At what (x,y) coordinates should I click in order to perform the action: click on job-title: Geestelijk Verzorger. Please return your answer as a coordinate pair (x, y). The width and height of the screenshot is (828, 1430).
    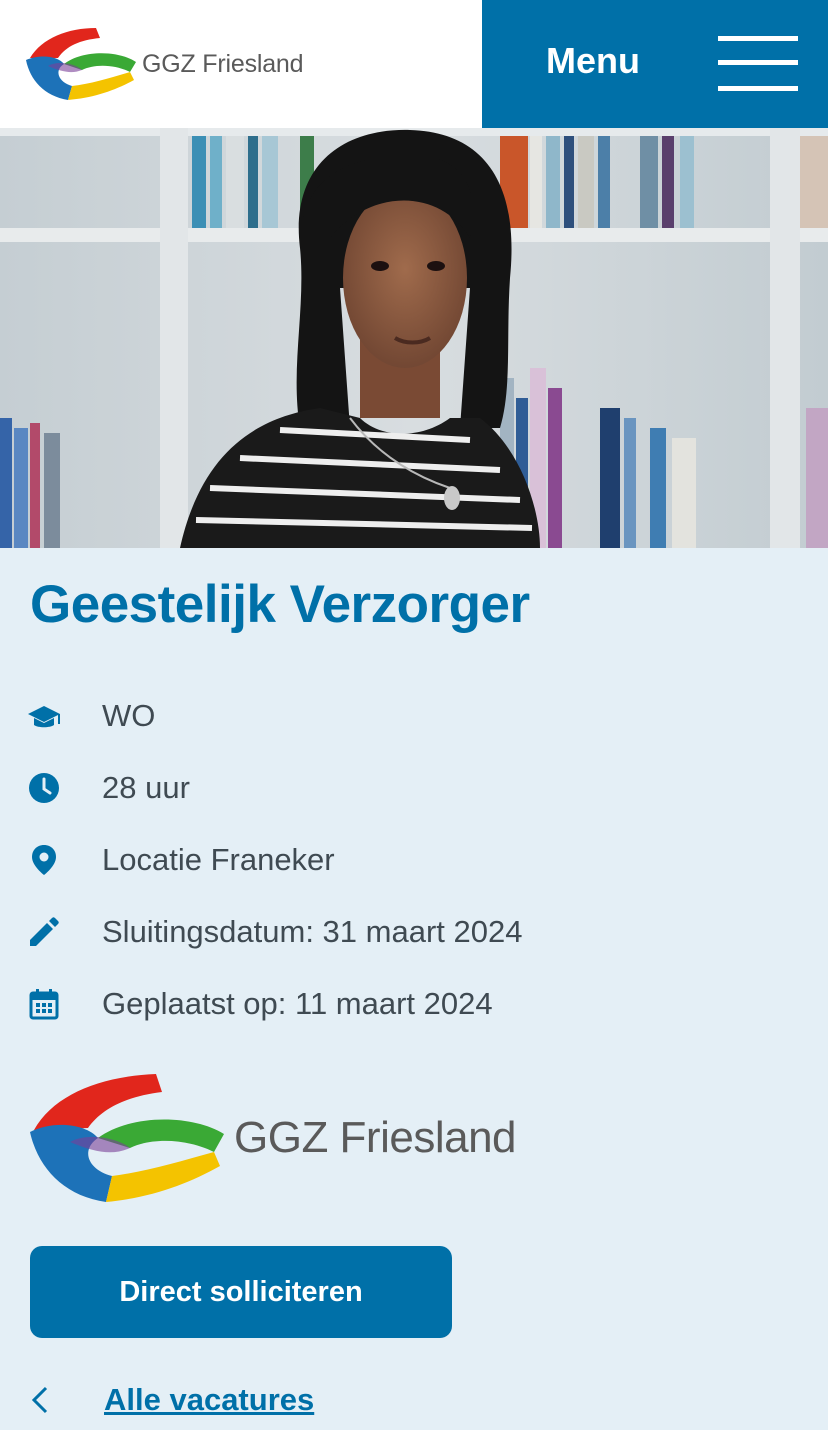
    Looking at the image, I should click on (280, 604).